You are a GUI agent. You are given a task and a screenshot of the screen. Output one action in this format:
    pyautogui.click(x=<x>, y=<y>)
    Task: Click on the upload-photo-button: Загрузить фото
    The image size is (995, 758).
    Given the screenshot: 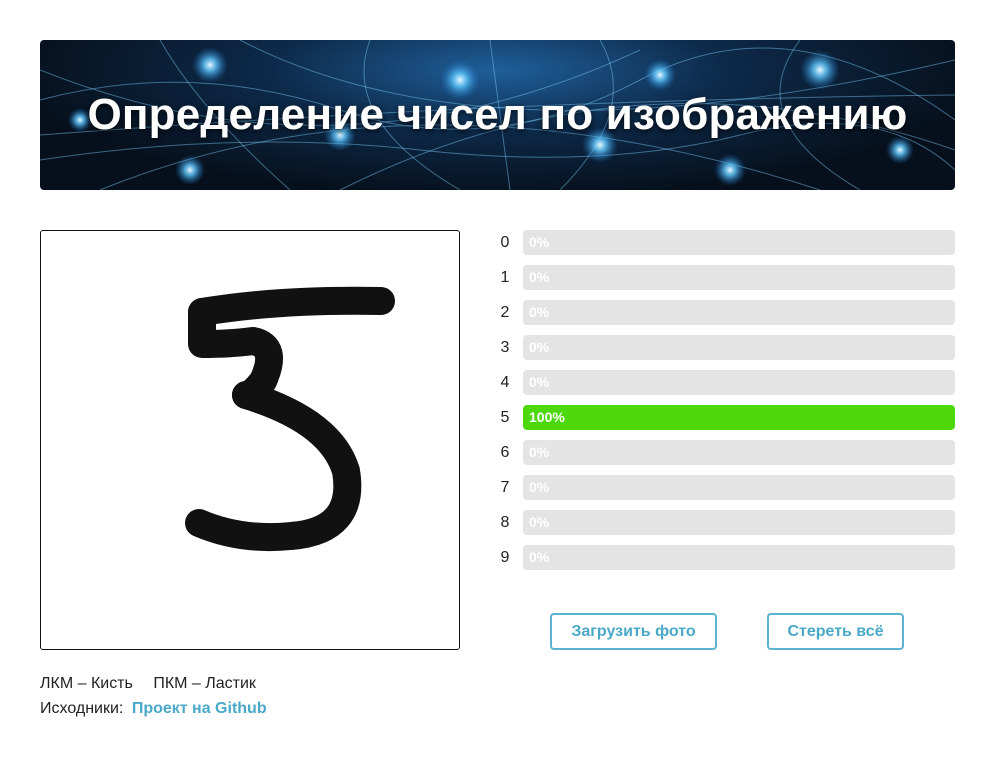 What is the action you would take?
    pyautogui.click(x=633, y=631)
    